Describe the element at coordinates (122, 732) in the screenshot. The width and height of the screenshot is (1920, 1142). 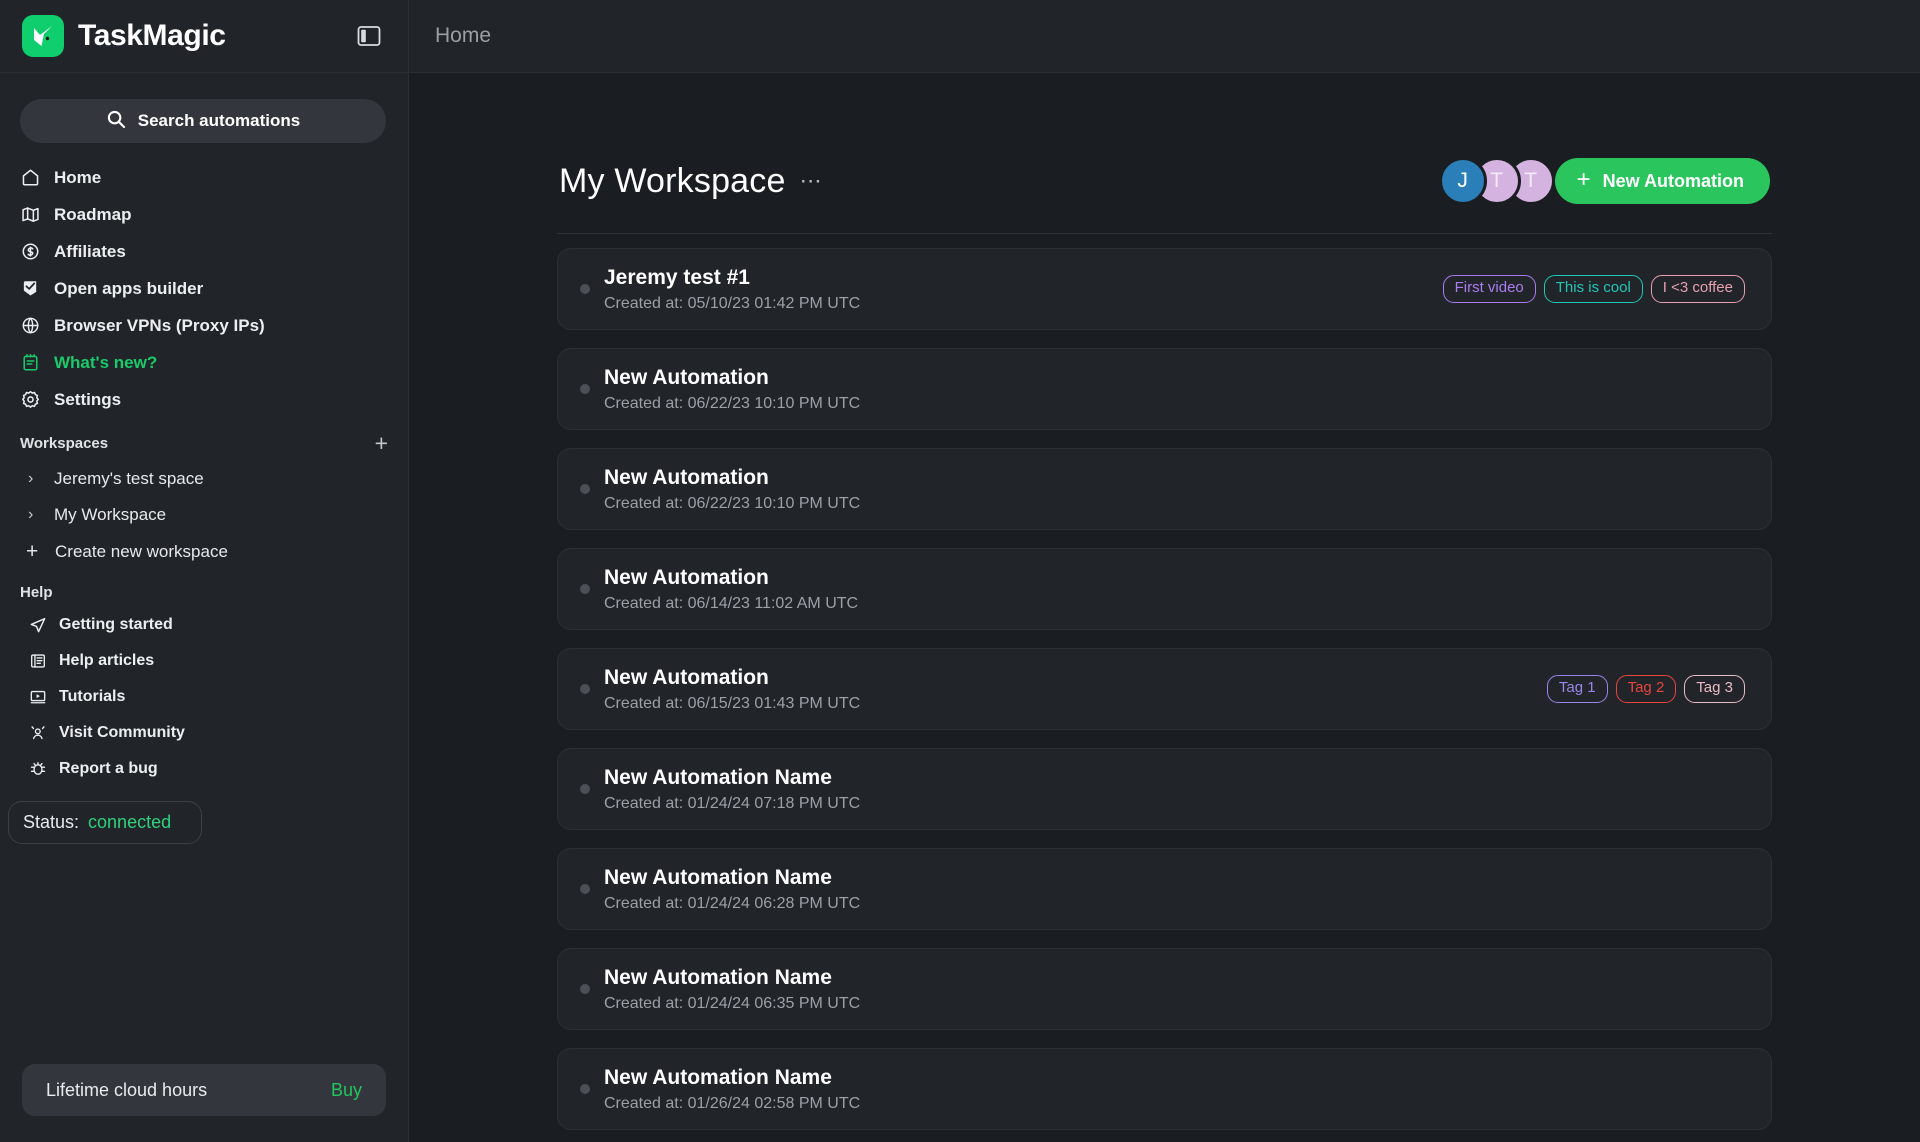
I see `sidebar-item-visit-community-label: Visit Community` at that location.